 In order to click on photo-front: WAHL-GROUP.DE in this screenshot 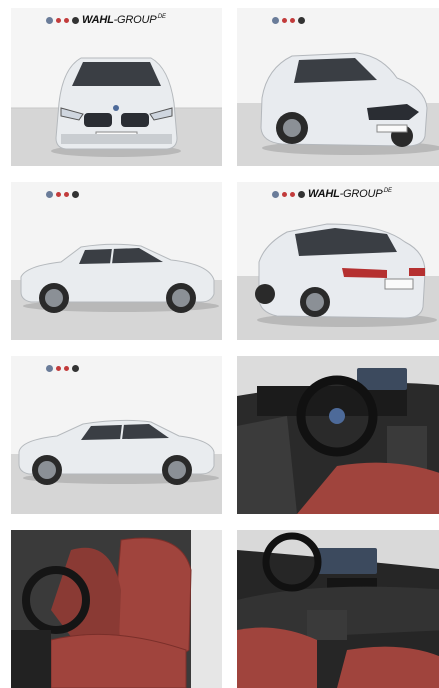, I will do `click(116, 87)`.